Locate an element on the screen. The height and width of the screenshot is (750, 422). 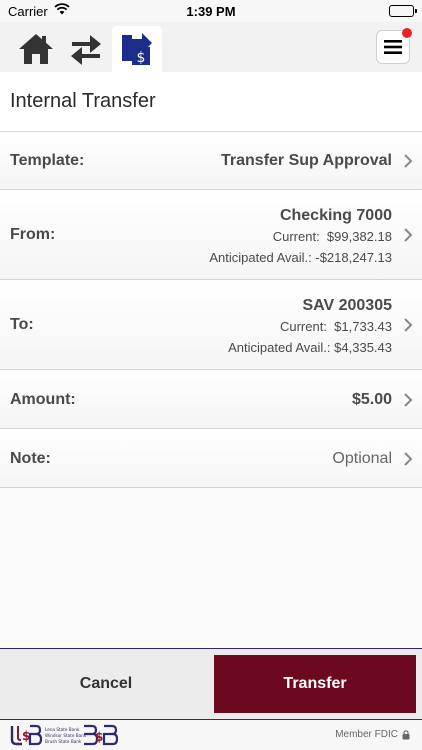
page-title: Internal Transfer is located at coordinates (211, 102).